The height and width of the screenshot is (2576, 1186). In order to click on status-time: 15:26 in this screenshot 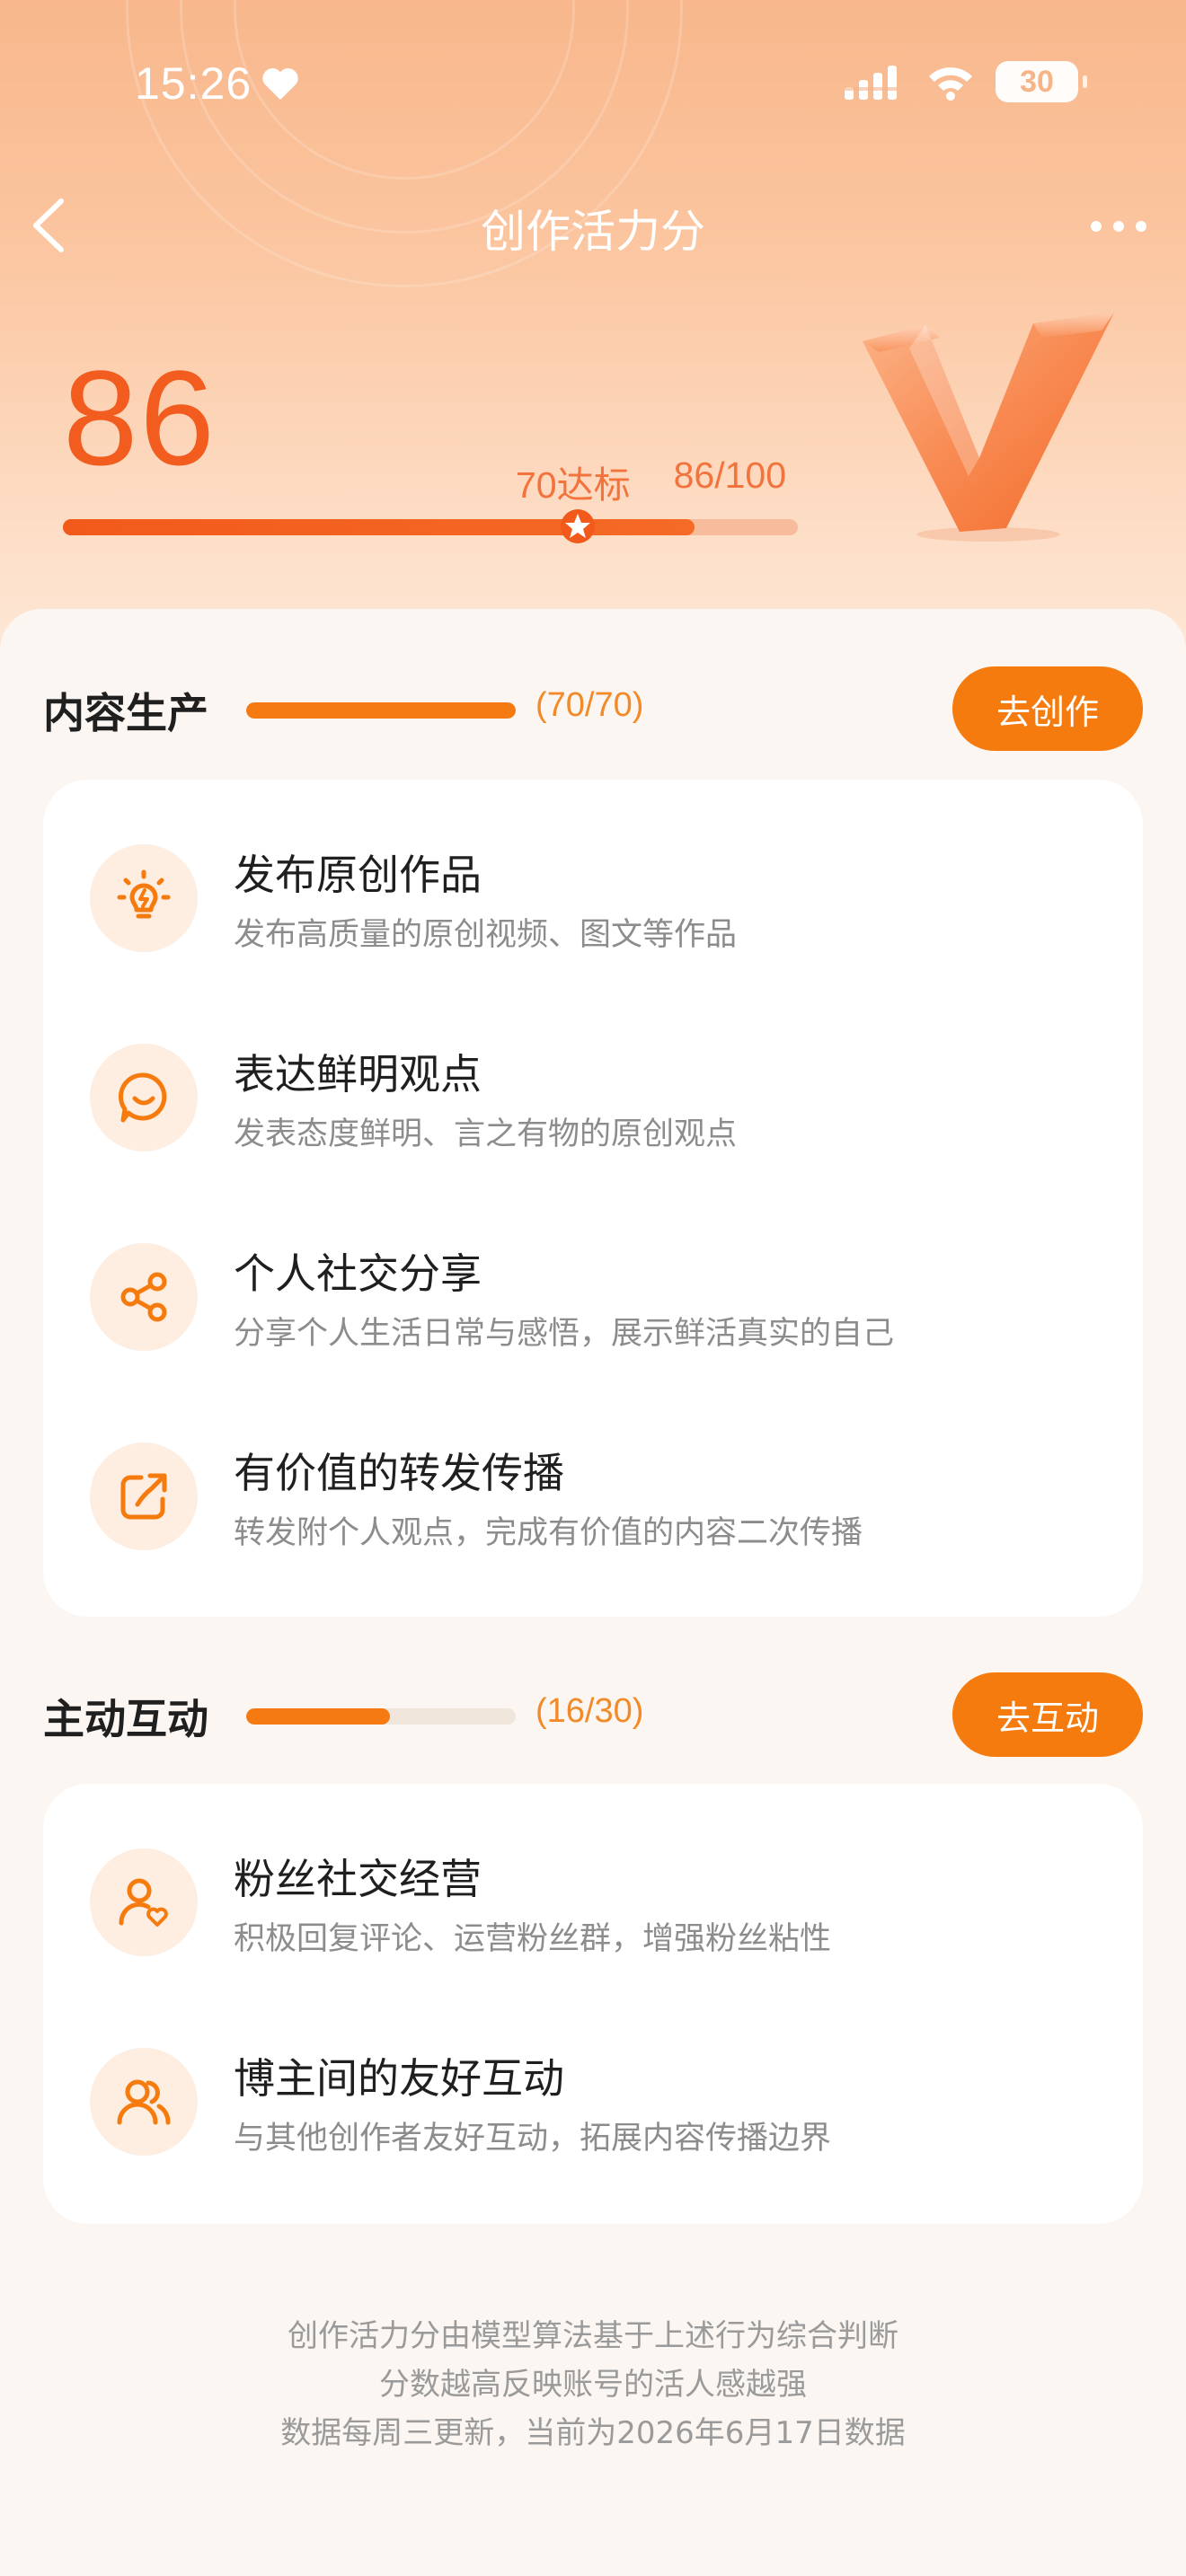, I will do `click(217, 83)`.